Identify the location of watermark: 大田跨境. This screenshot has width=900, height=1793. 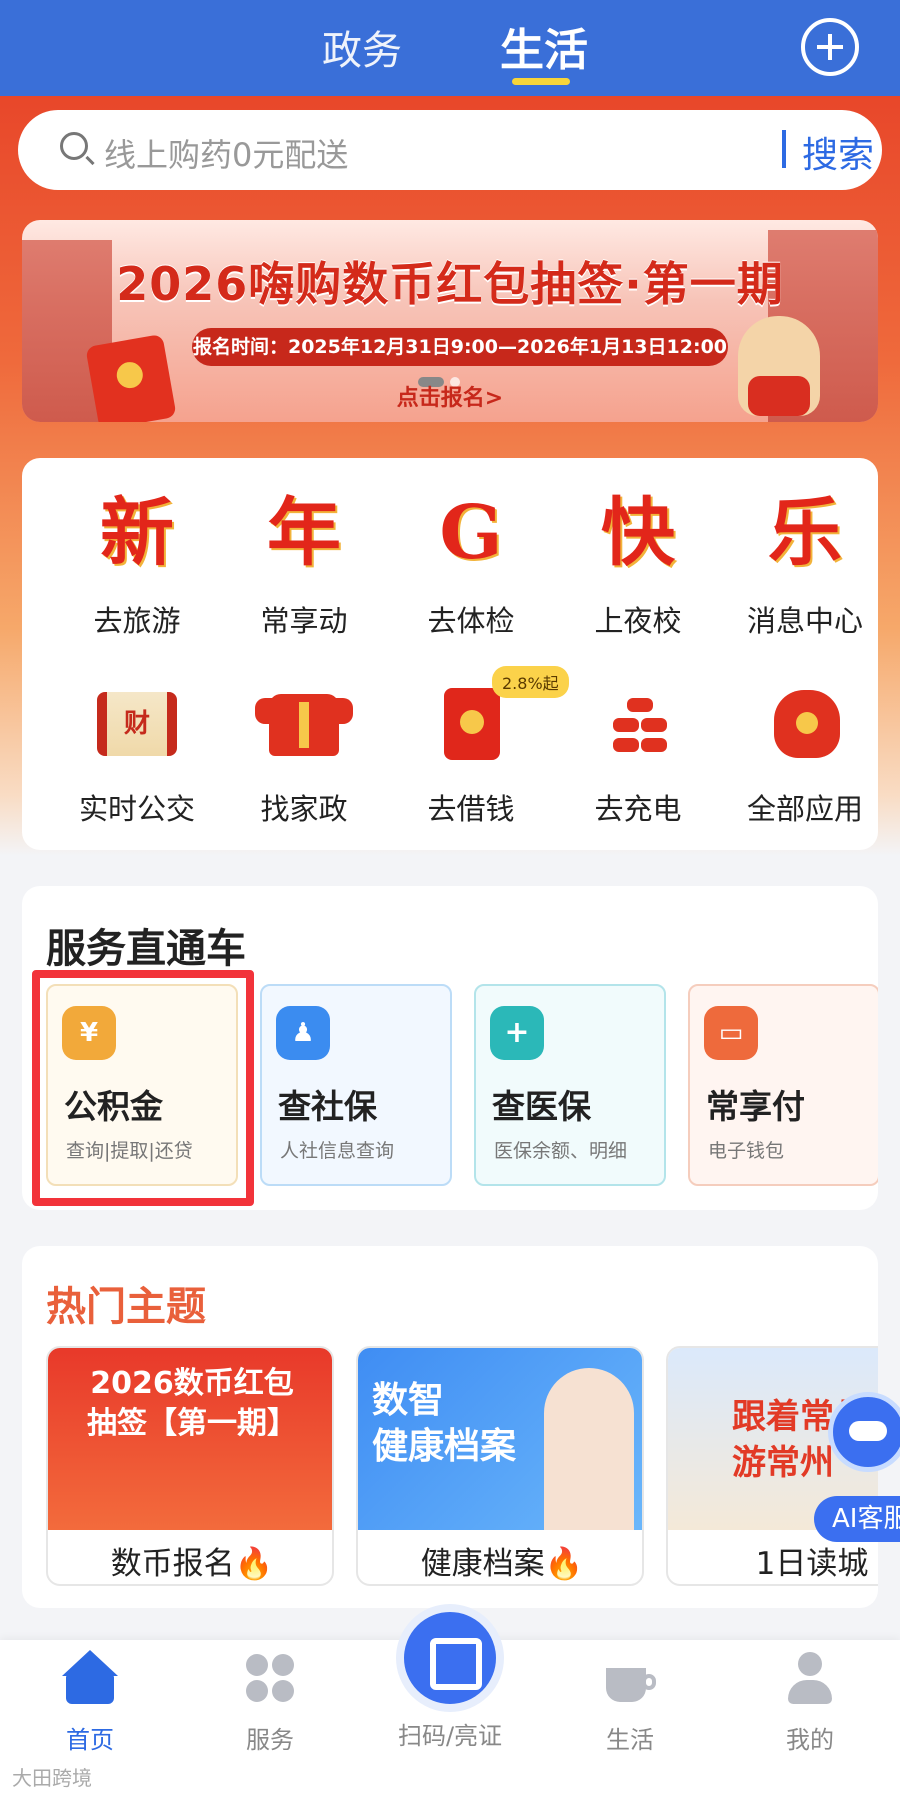
(52, 1778).